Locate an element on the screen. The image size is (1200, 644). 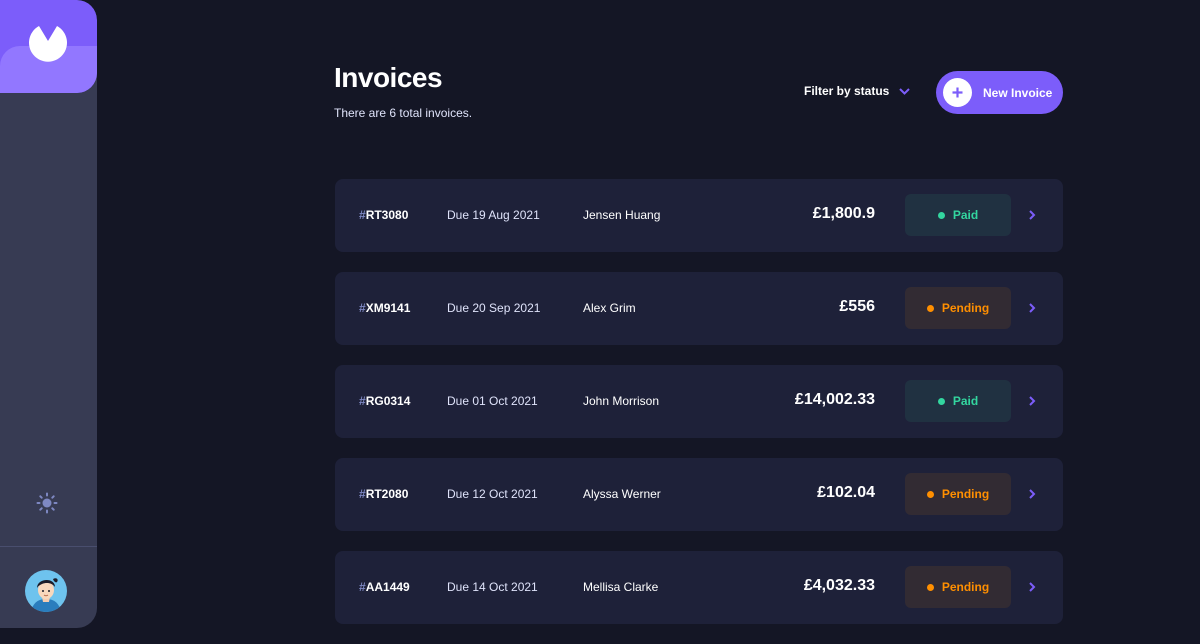
plus-icon is located at coordinates (957, 92).